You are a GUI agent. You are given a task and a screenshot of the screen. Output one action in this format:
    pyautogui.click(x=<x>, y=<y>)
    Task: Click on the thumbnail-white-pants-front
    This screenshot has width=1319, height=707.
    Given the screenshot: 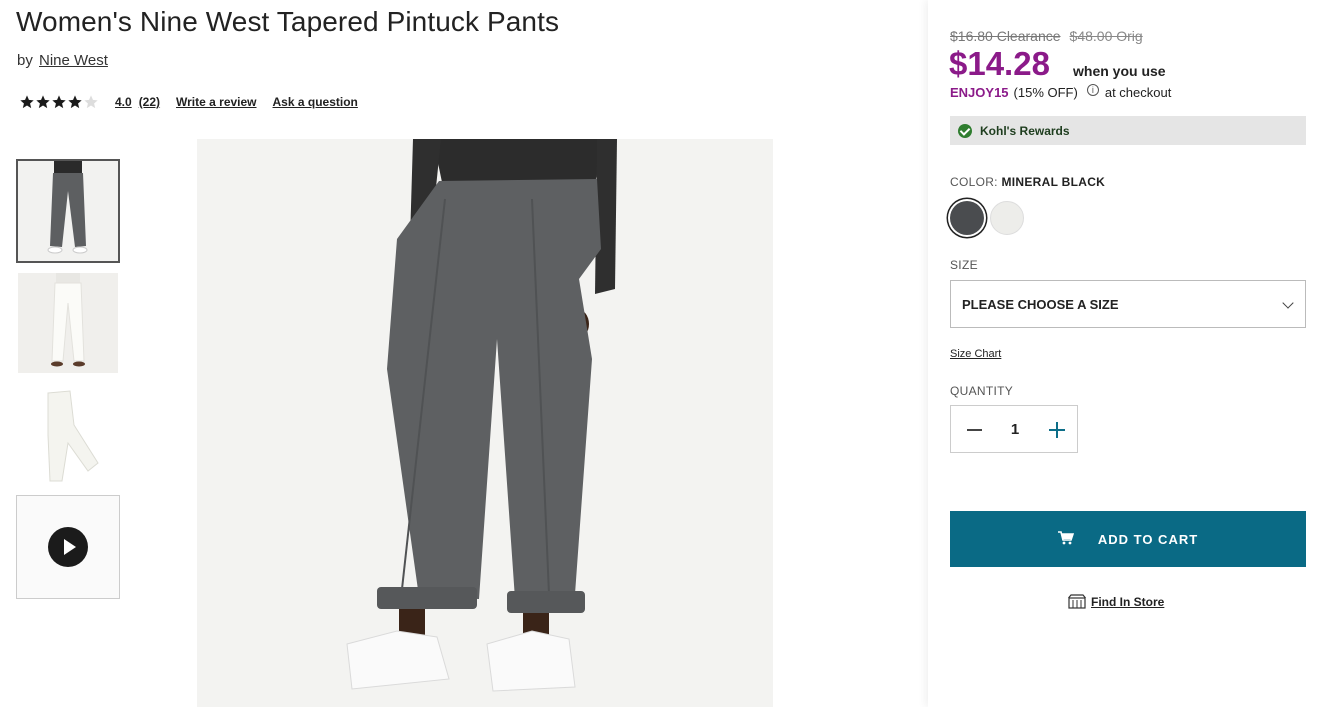 What is the action you would take?
    pyautogui.click(x=68, y=323)
    